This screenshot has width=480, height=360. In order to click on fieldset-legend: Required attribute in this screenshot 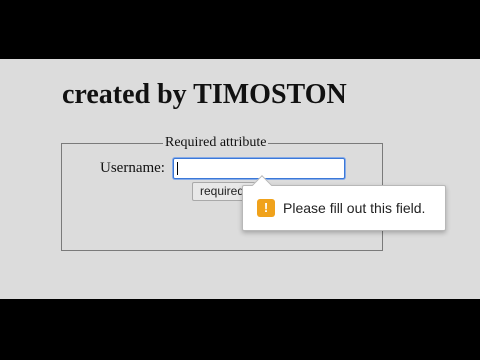, I will do `click(216, 143)`.